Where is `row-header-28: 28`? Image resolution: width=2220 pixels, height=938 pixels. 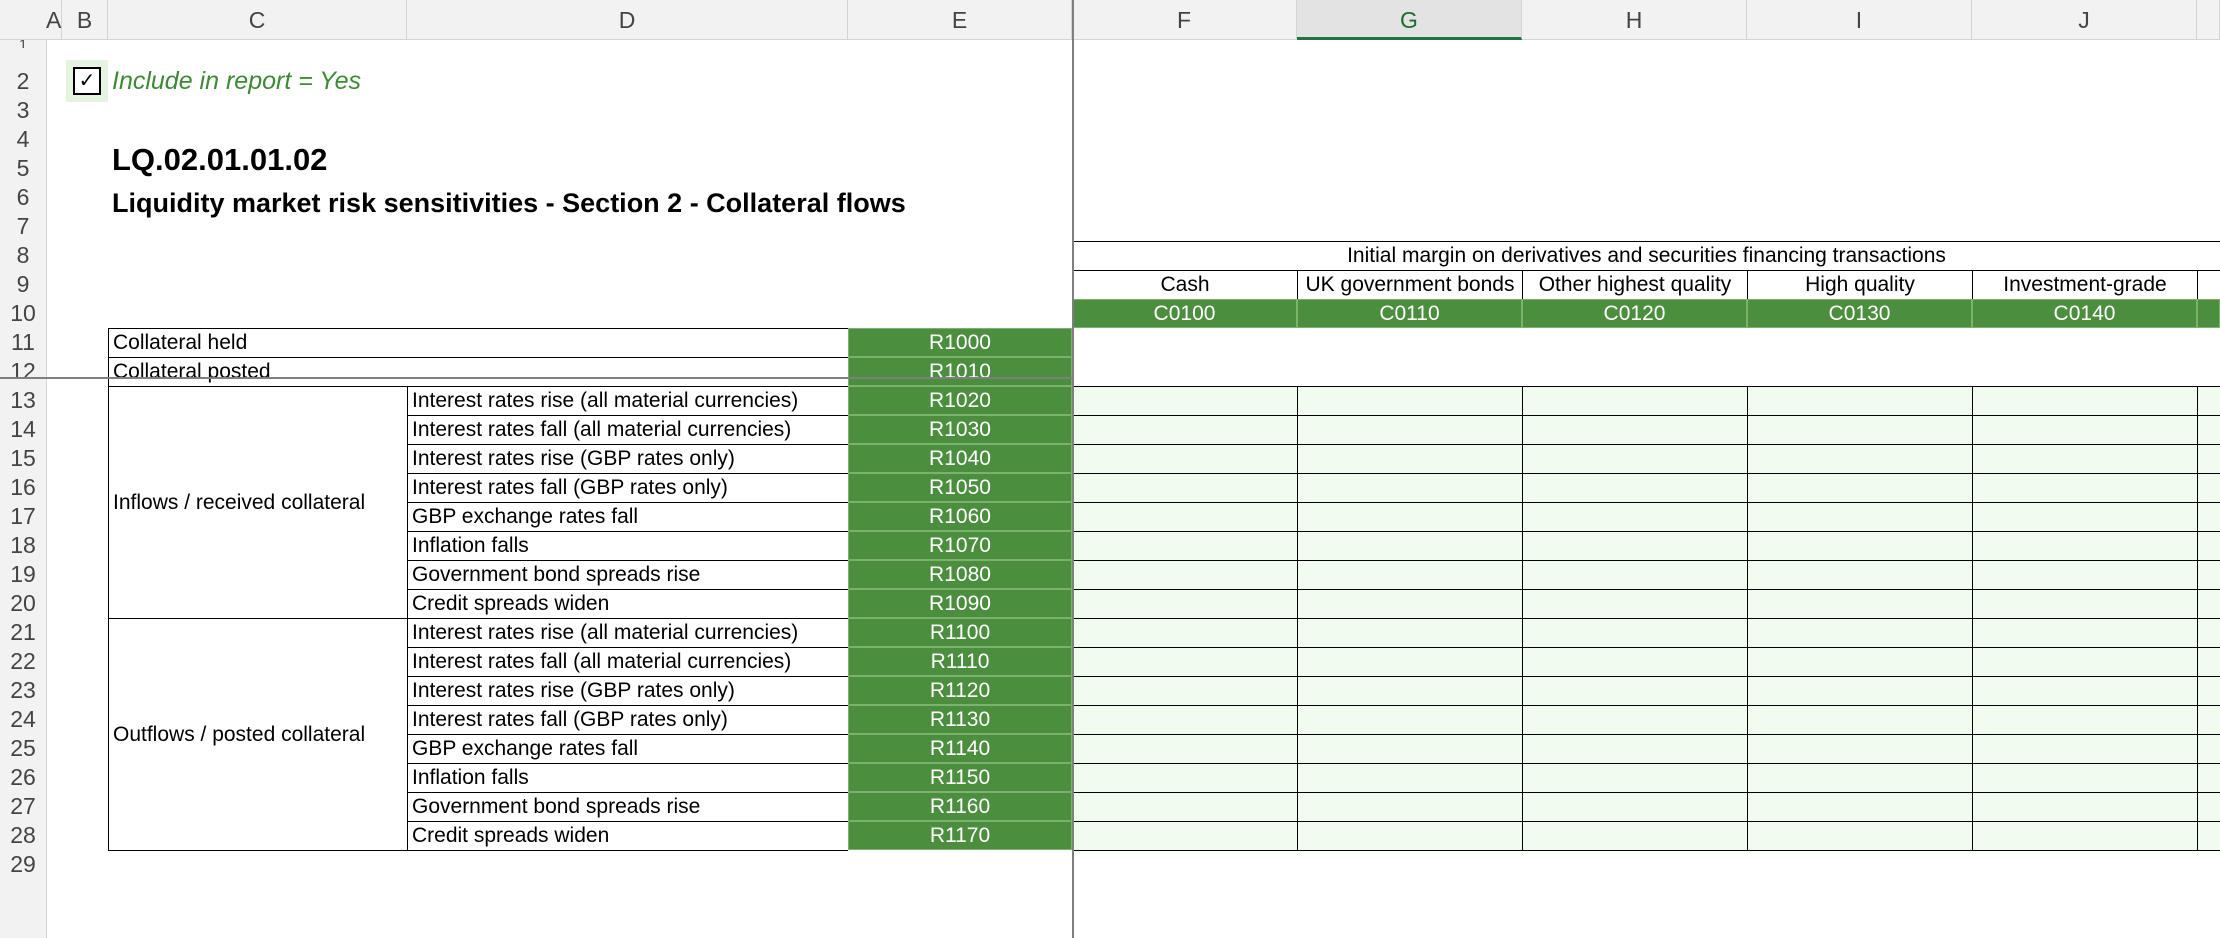 row-header-28: 28 is located at coordinates (23, 835).